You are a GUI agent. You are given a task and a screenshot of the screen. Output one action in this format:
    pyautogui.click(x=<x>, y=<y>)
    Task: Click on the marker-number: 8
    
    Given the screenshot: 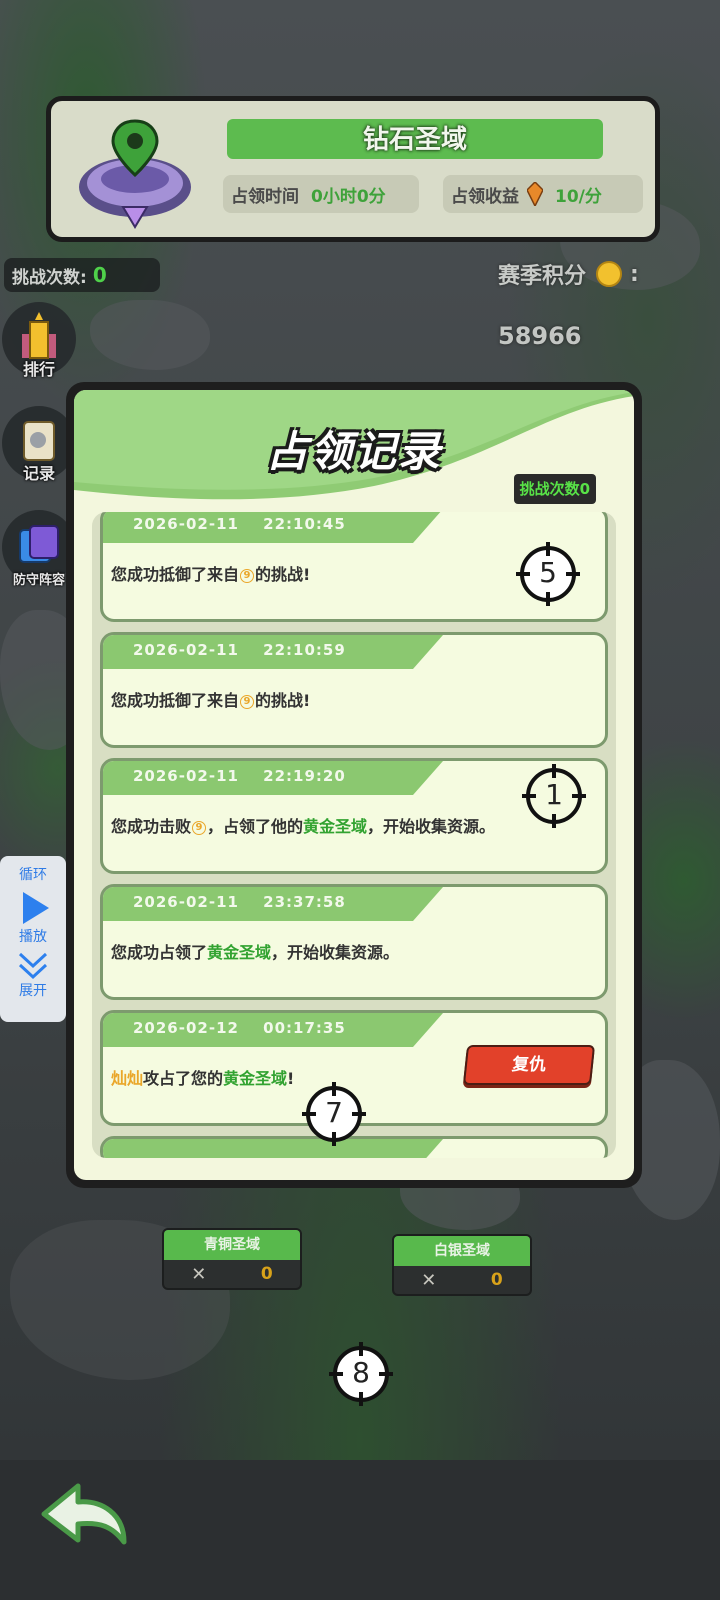 What is the action you would take?
    pyautogui.click(x=361, y=1372)
    